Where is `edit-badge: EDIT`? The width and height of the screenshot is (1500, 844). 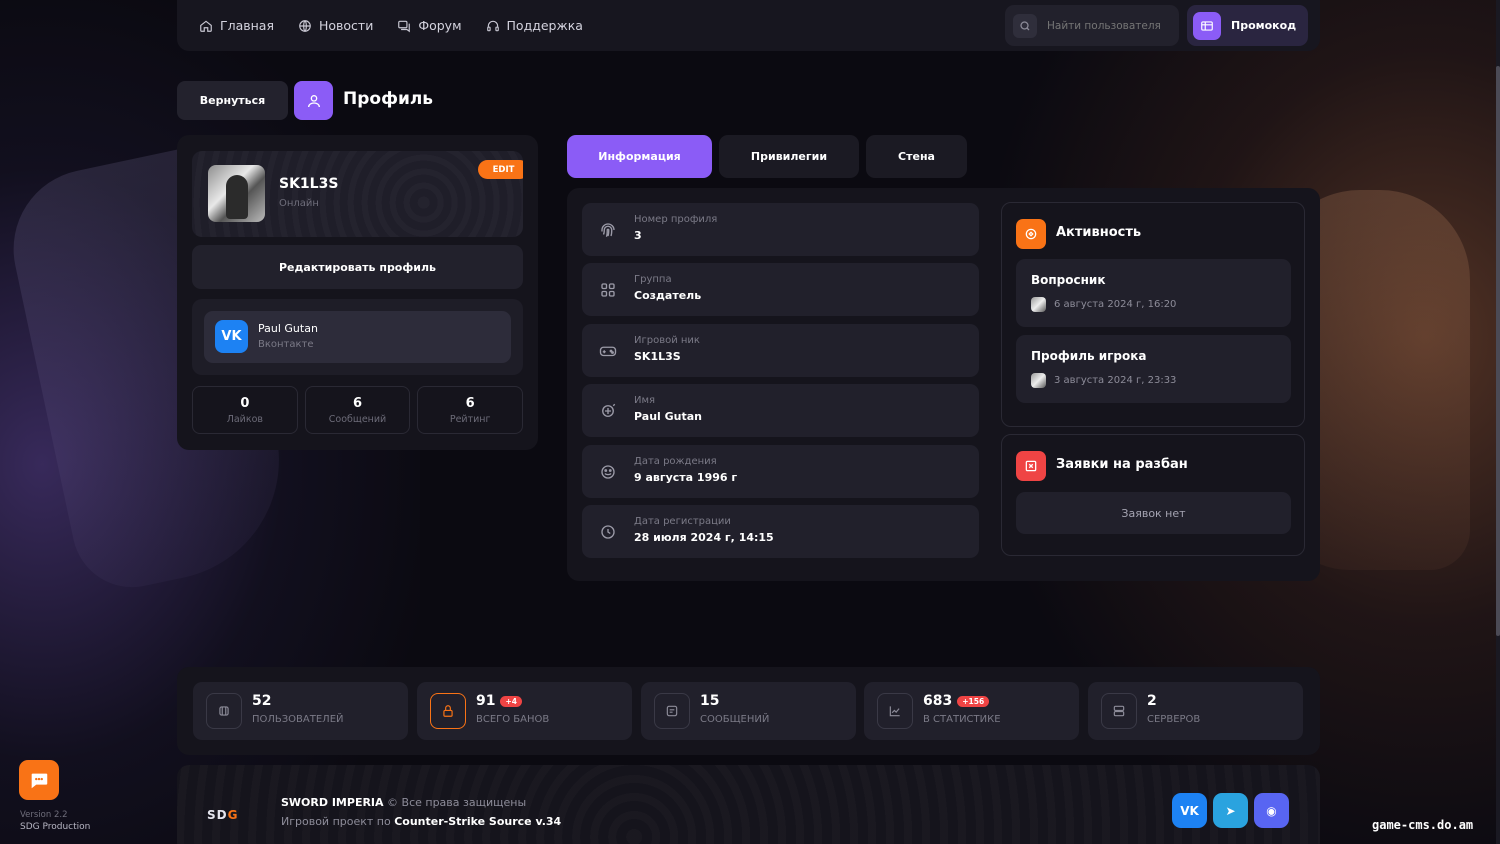
edit-badge: EDIT is located at coordinates (500, 169).